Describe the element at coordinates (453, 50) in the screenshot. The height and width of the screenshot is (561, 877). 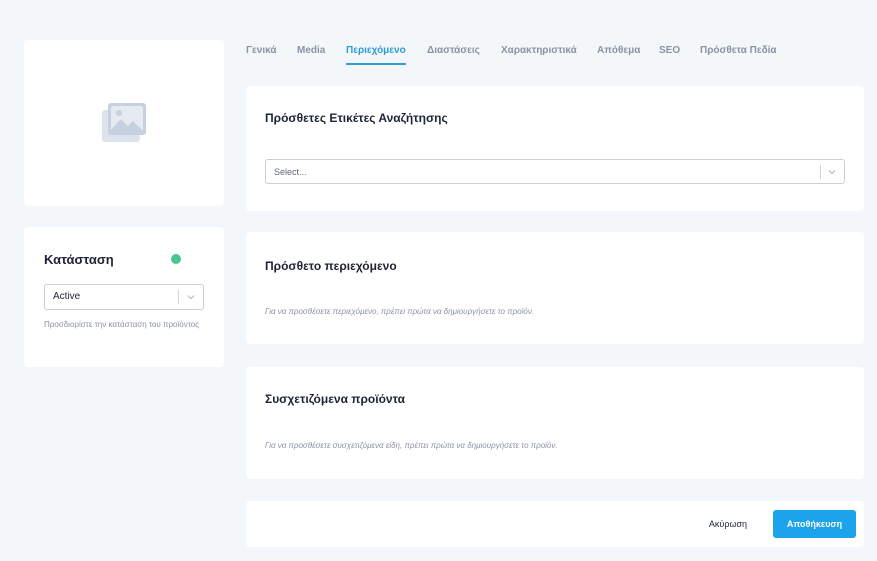
I see `tab-dimensions: Διαστάσεις` at that location.